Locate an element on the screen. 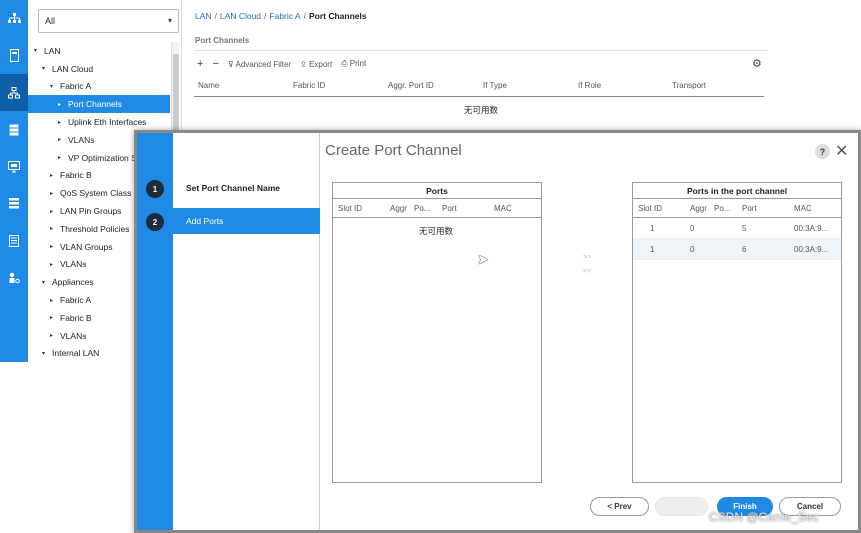 Image resolution: width=861 pixels, height=533 pixels. tree-filter-select: All ▾ is located at coordinates (108, 21).